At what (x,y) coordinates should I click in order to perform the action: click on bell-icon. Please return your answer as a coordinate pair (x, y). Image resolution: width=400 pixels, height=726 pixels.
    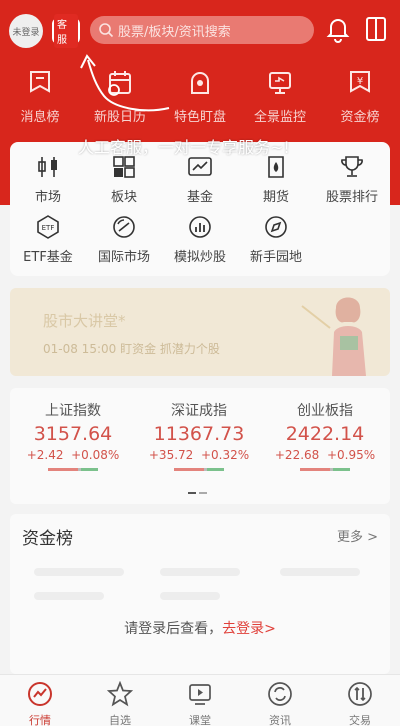
    Looking at the image, I should click on (338, 29).